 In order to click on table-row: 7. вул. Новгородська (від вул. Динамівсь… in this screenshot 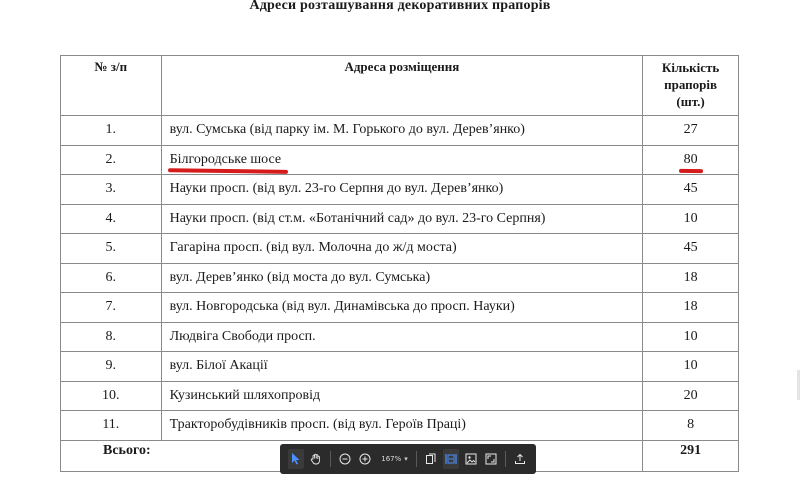, I will do `click(399, 307)`.